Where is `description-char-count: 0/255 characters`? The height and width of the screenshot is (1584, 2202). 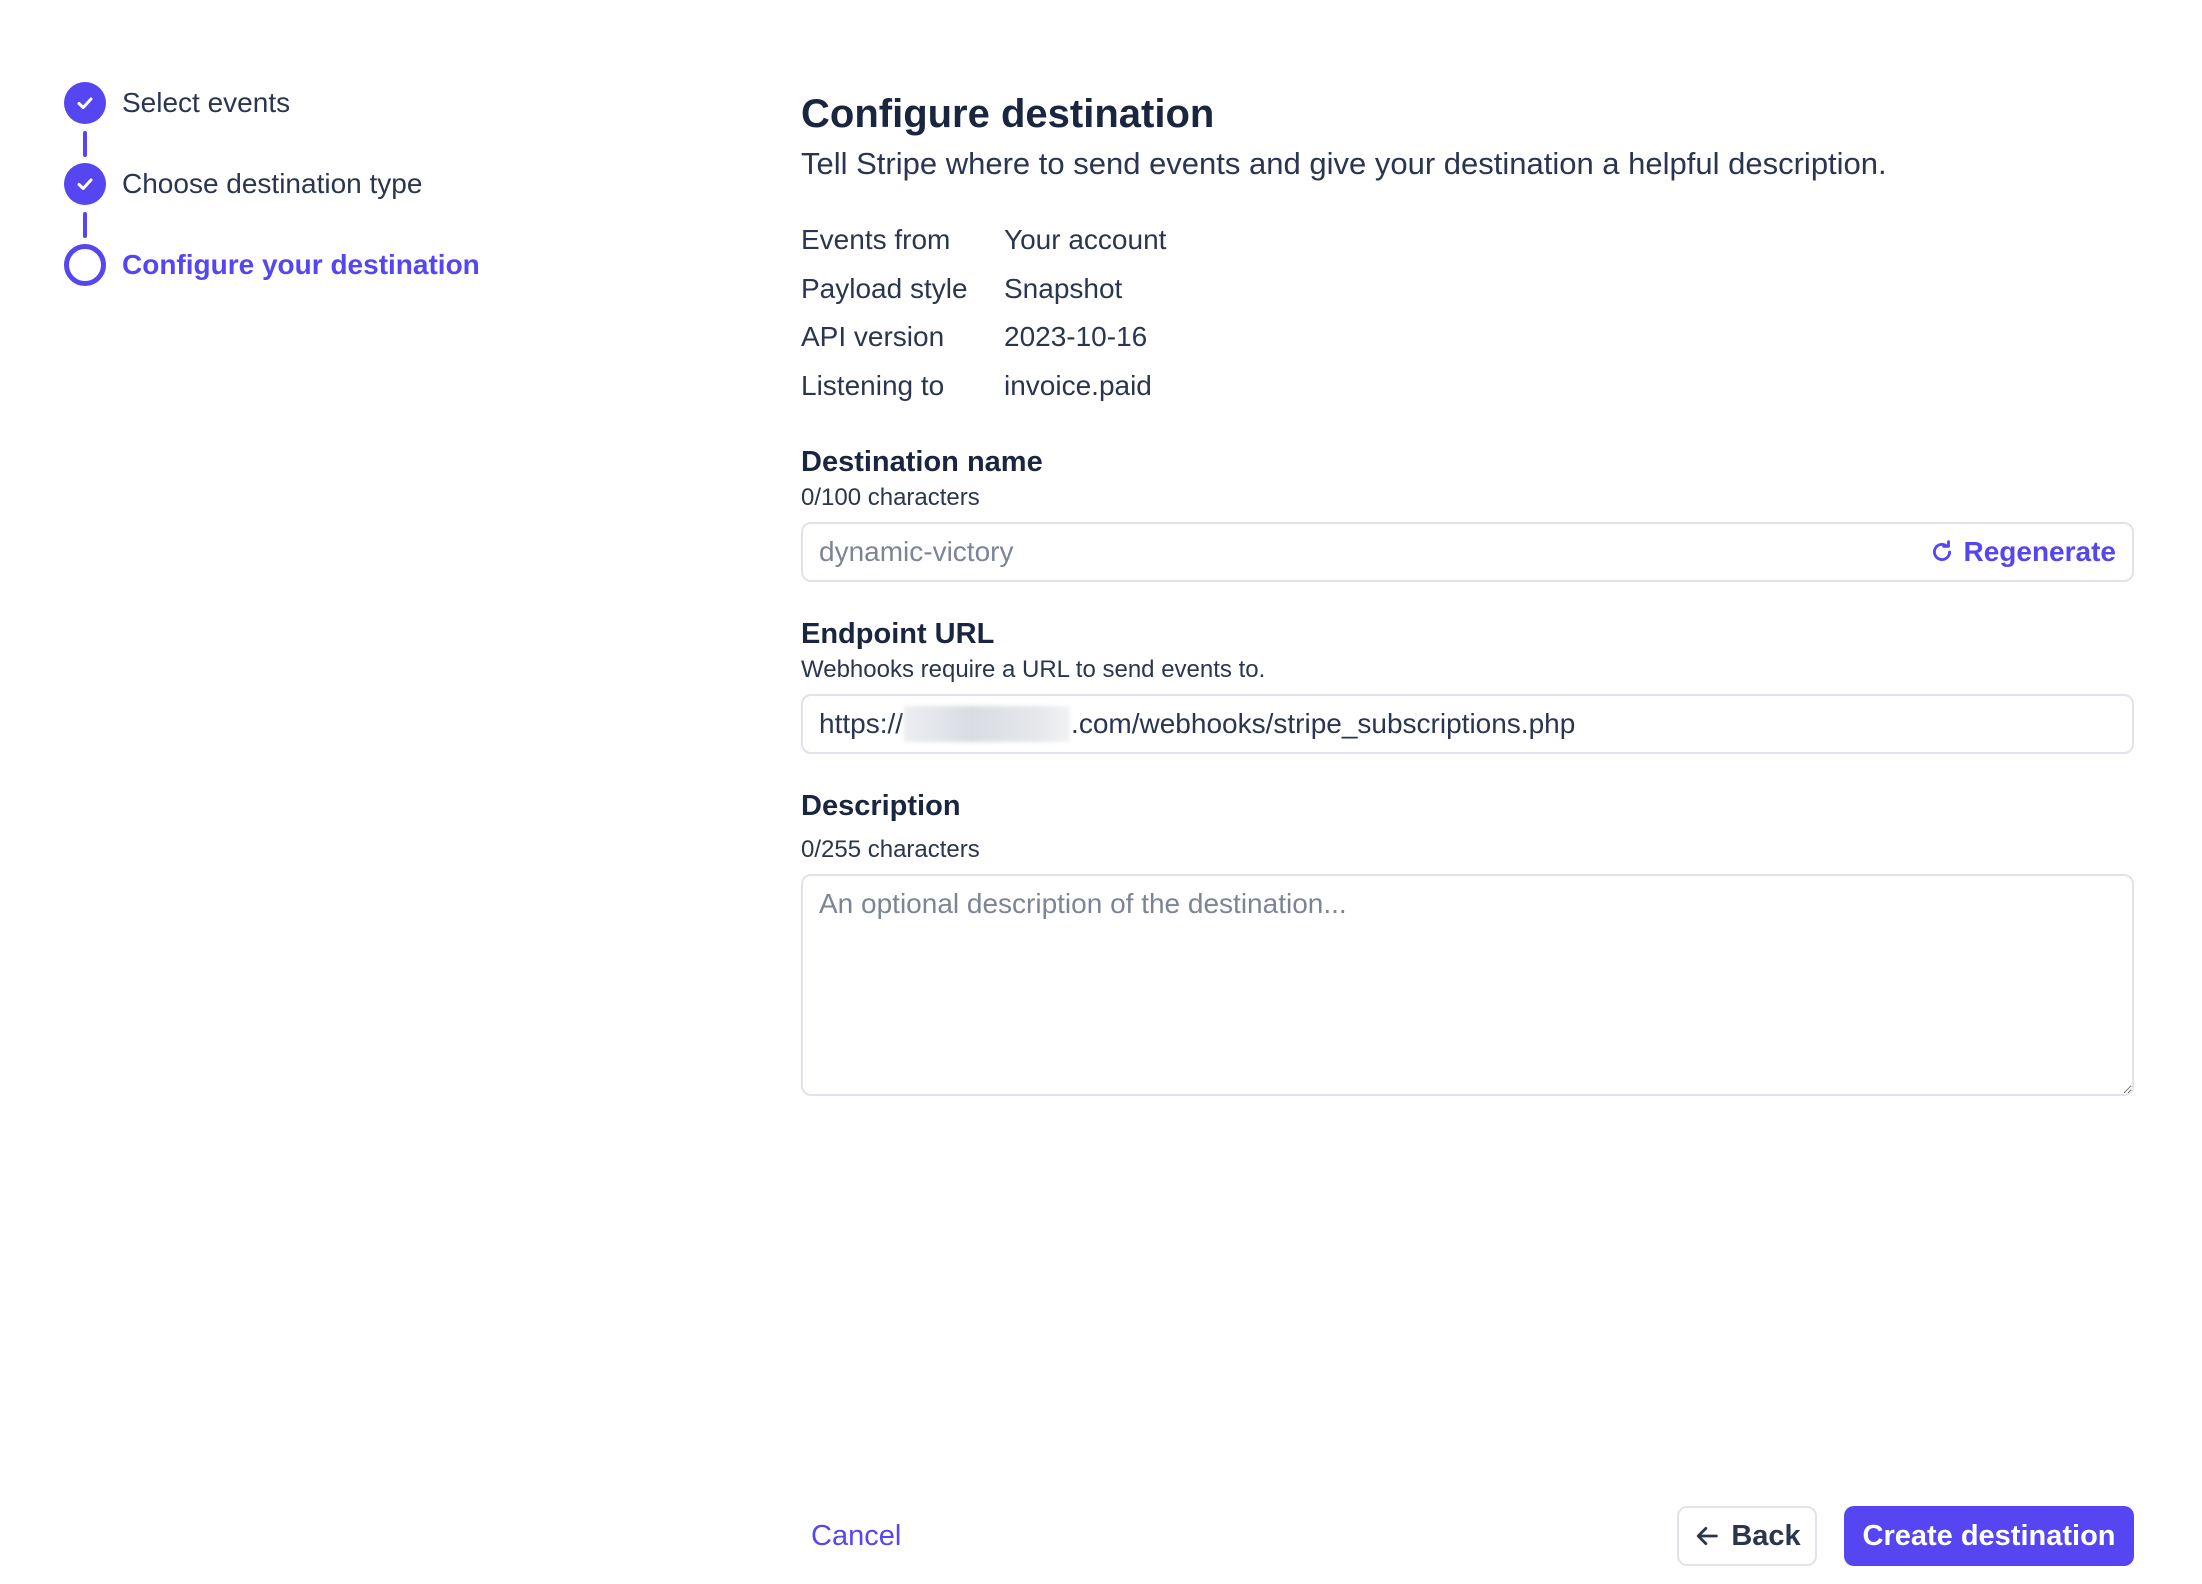 description-char-count: 0/255 characters is located at coordinates (890, 849).